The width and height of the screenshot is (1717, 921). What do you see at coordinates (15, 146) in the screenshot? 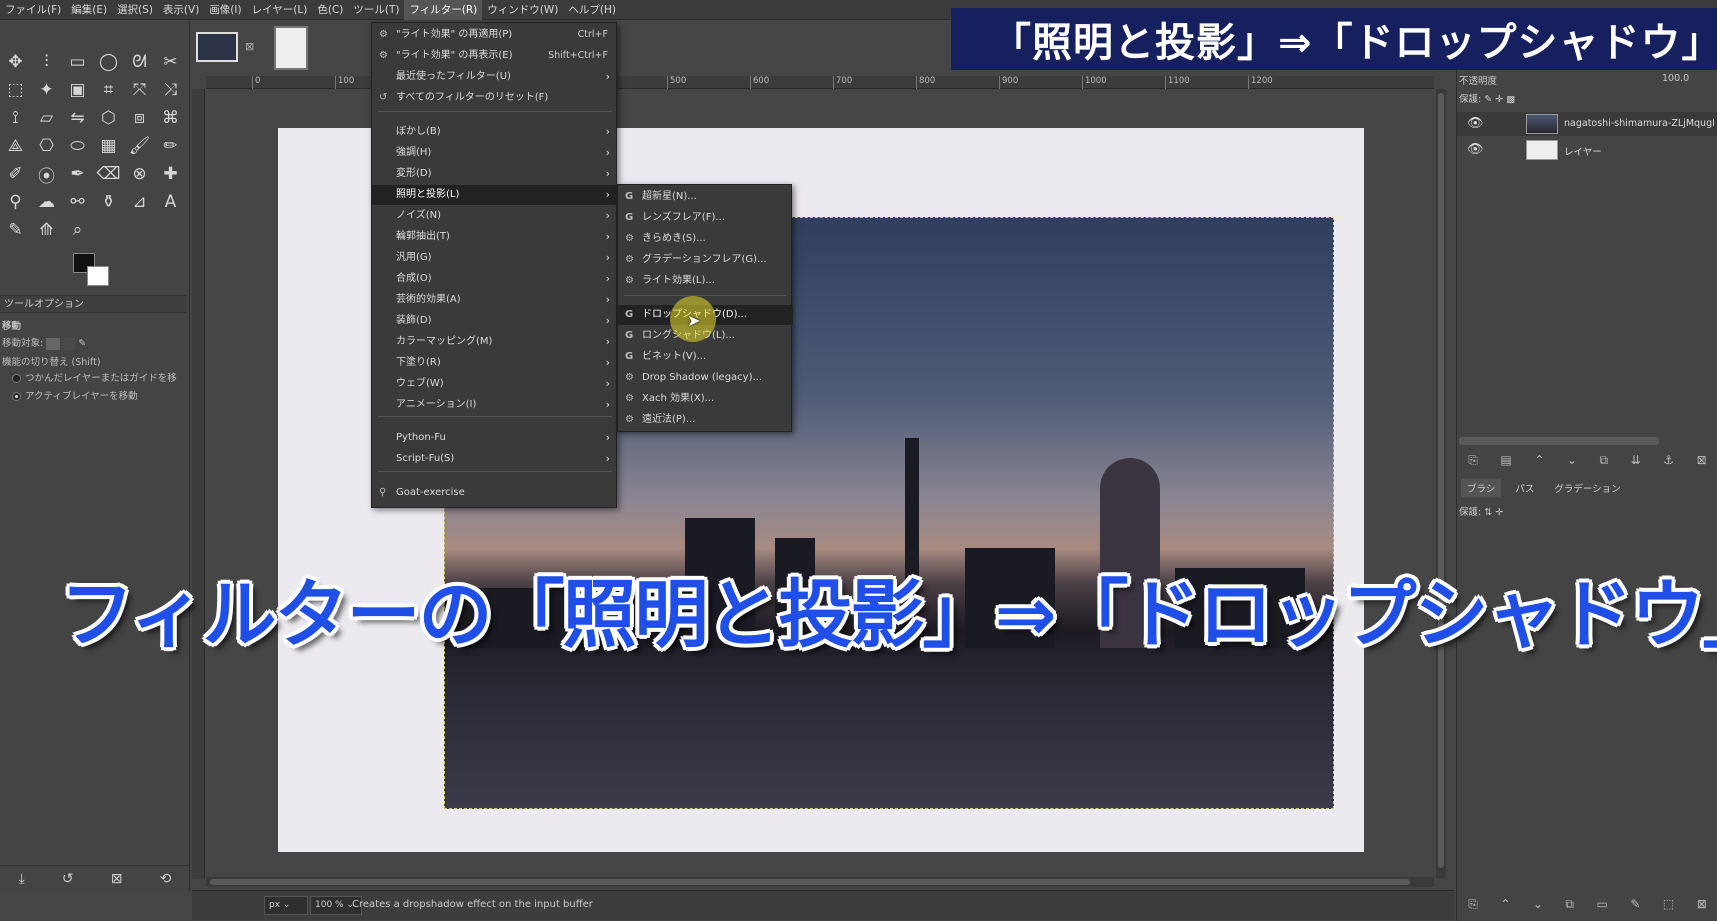
I see `bucket-fill-icon: ⟁` at bounding box center [15, 146].